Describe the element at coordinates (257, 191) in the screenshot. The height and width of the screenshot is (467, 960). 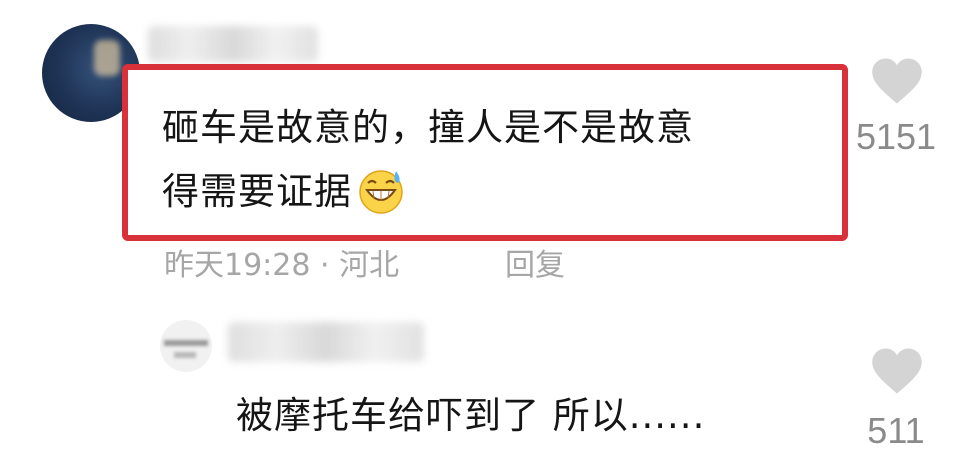
I see `comment-text-line2: 得需要证据` at that location.